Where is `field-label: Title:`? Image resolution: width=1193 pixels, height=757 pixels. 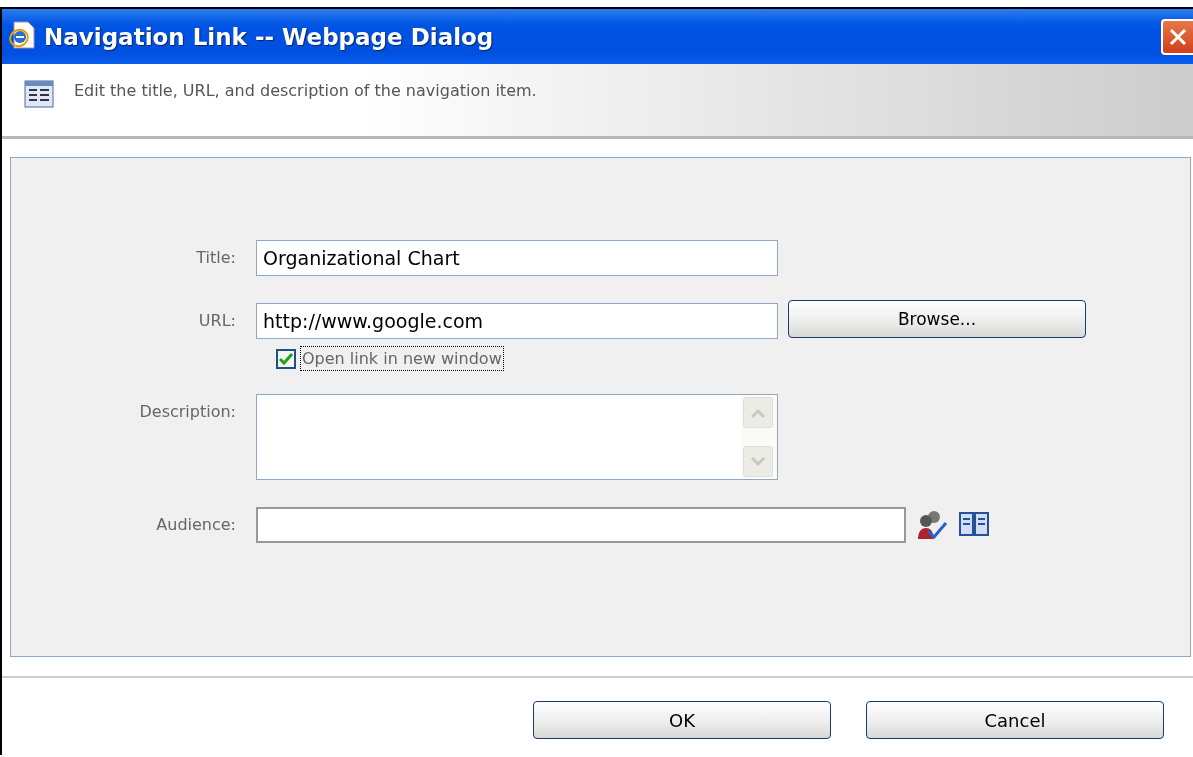
field-label: Title: is located at coordinates (216, 257).